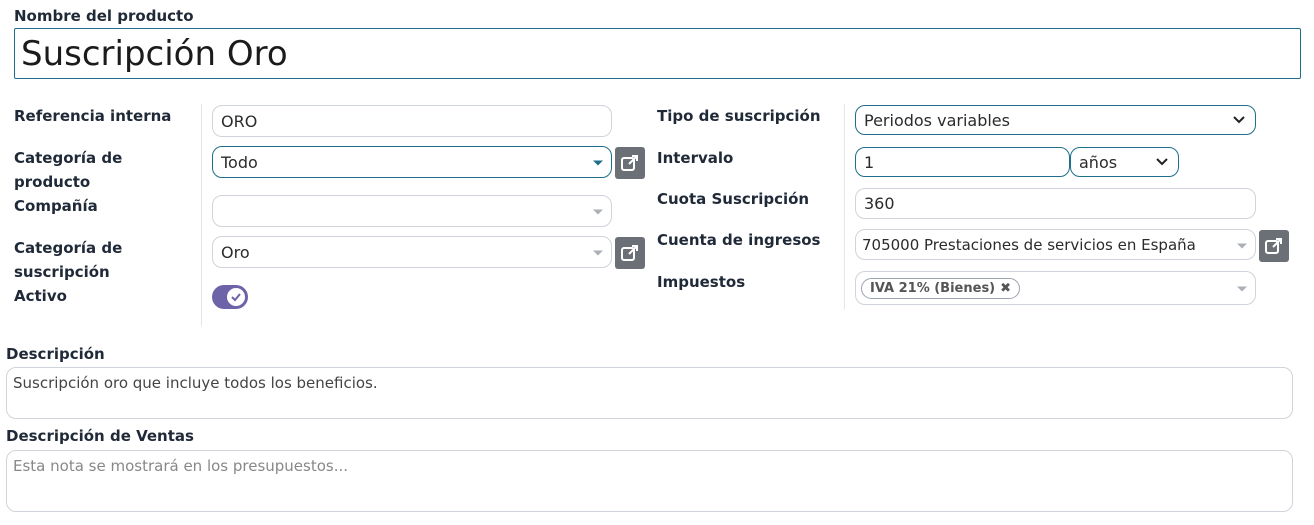 This screenshot has height=525, width=1314. Describe the element at coordinates (937, 120) in the screenshot. I see `subscription-type-value: Periodos variables` at that location.